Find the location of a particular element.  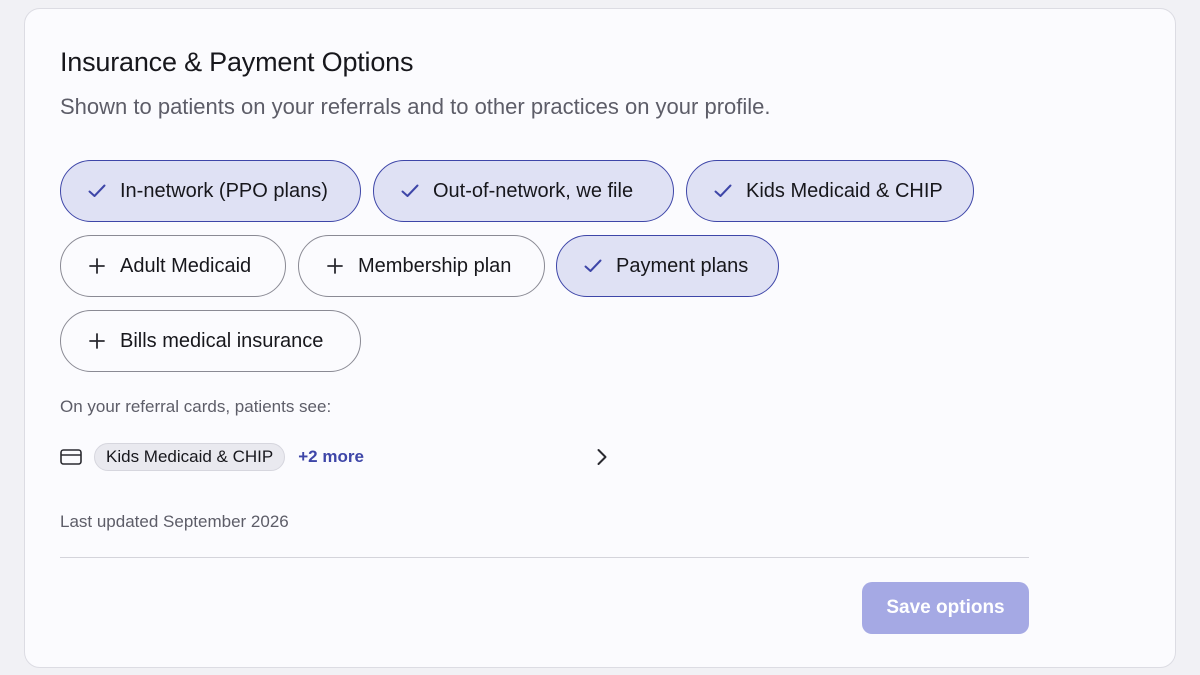

option-chip-payment-plans: Payment plans is located at coordinates (667, 266).